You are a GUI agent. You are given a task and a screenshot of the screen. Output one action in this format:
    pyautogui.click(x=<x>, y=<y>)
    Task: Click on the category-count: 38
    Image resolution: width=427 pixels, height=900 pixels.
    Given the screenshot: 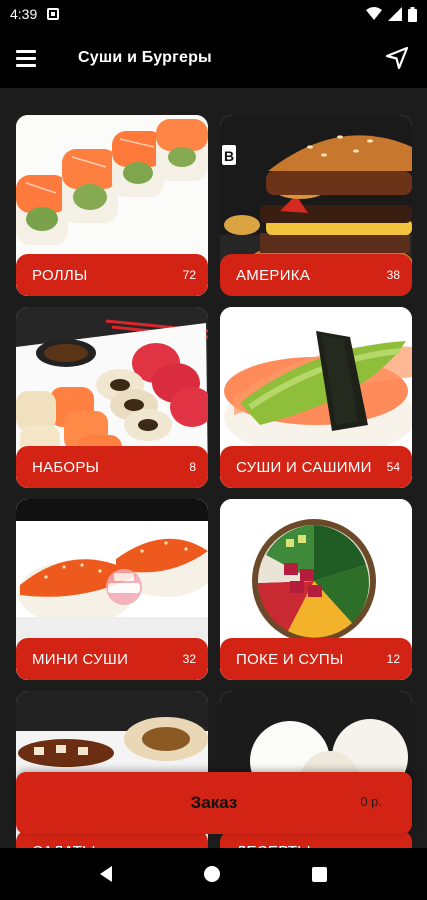 What is the action you would take?
    pyautogui.click(x=393, y=275)
    